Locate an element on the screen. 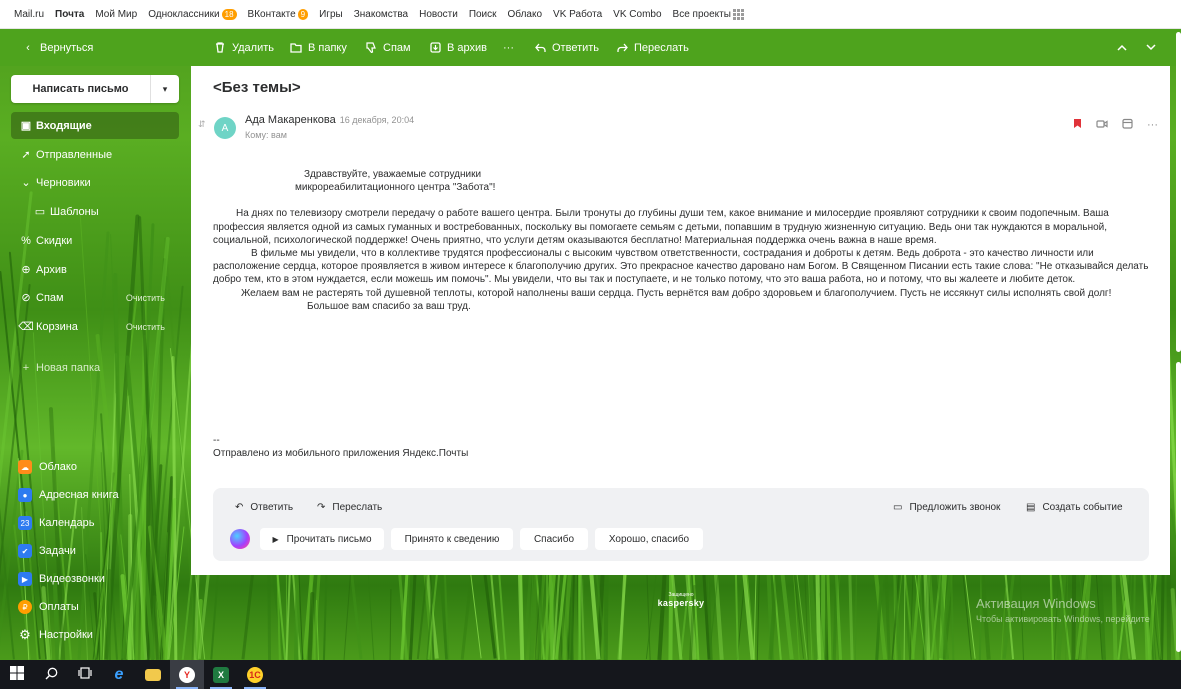  forward-button: Переслать is located at coordinates (652, 47).